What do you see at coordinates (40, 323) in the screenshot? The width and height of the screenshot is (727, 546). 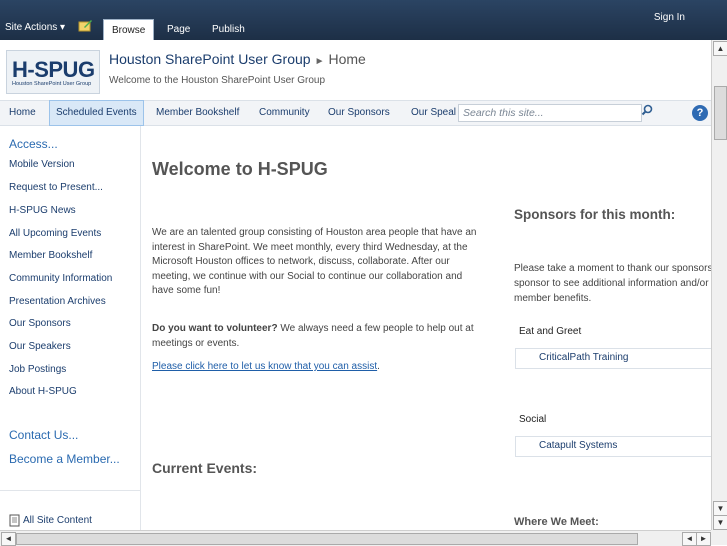 I see `left-nav-our-sponsors: Our Sponsors` at bounding box center [40, 323].